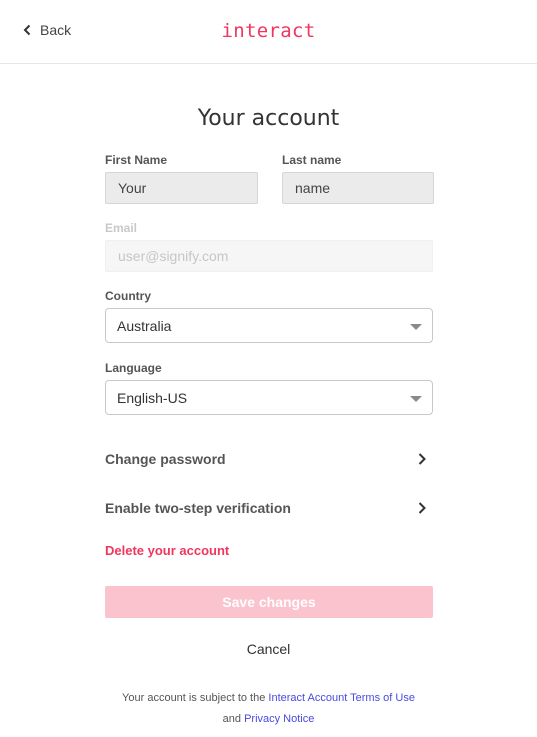  I want to click on interact-logo: interact, so click(268, 31).